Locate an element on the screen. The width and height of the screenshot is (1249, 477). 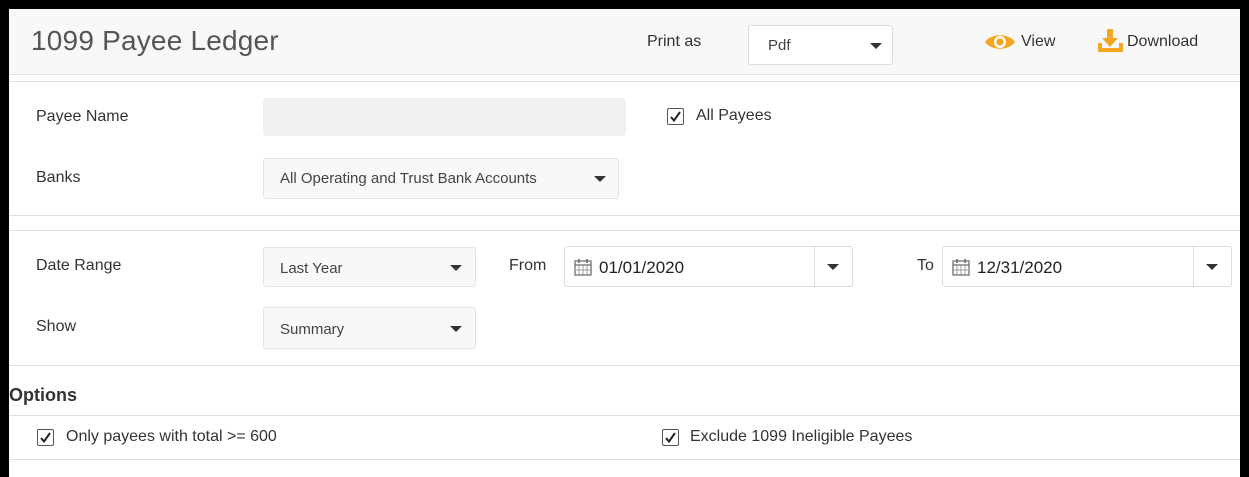
show-select: Summary is located at coordinates (369, 328).